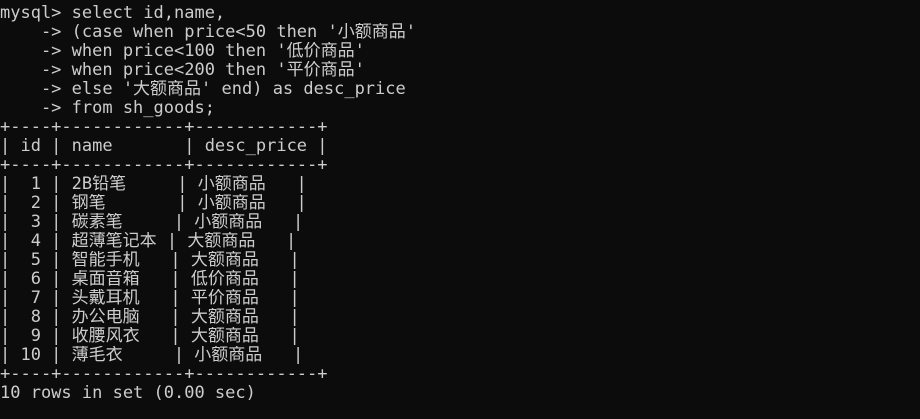  I want to click on result-summary: 10 rows in set (0.00 sec), so click(128, 393).